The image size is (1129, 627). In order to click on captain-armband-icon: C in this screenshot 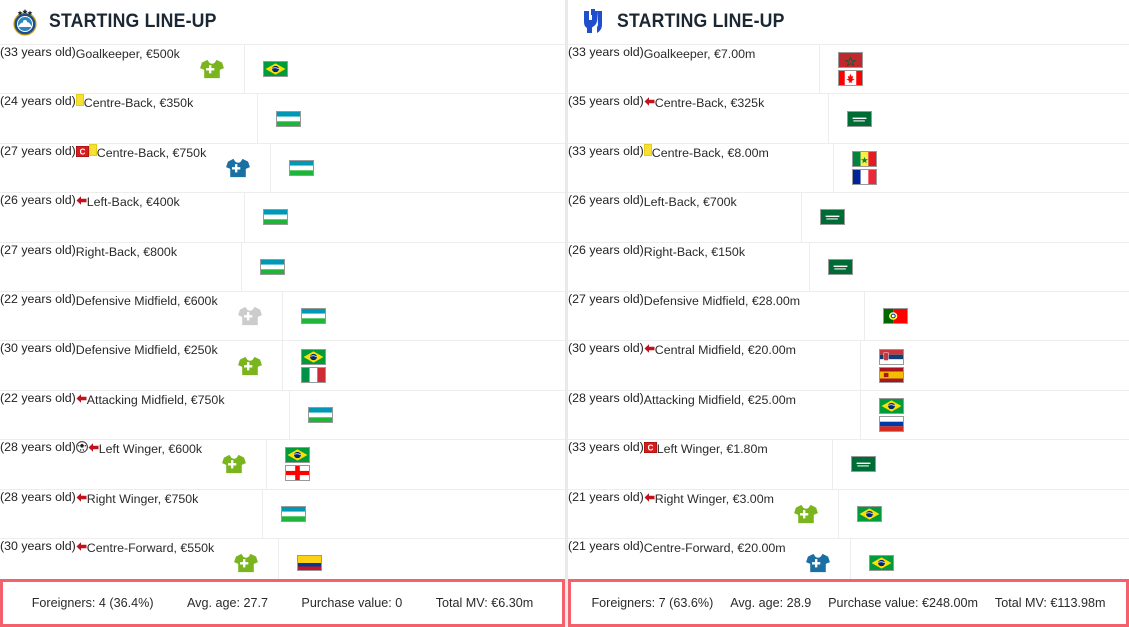, I will do `click(650, 447)`.